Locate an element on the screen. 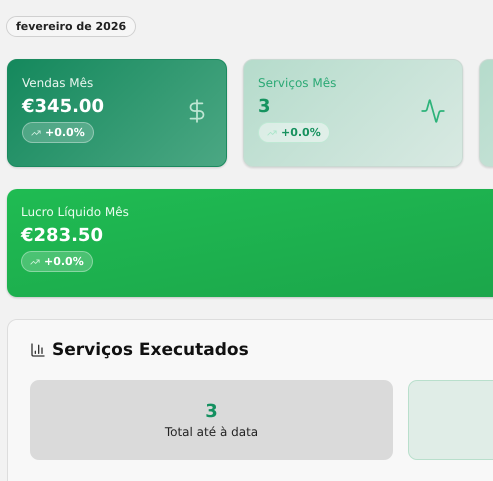 The width and height of the screenshot is (493, 481). period-badge: fevereiro de 2026 is located at coordinates (71, 26).